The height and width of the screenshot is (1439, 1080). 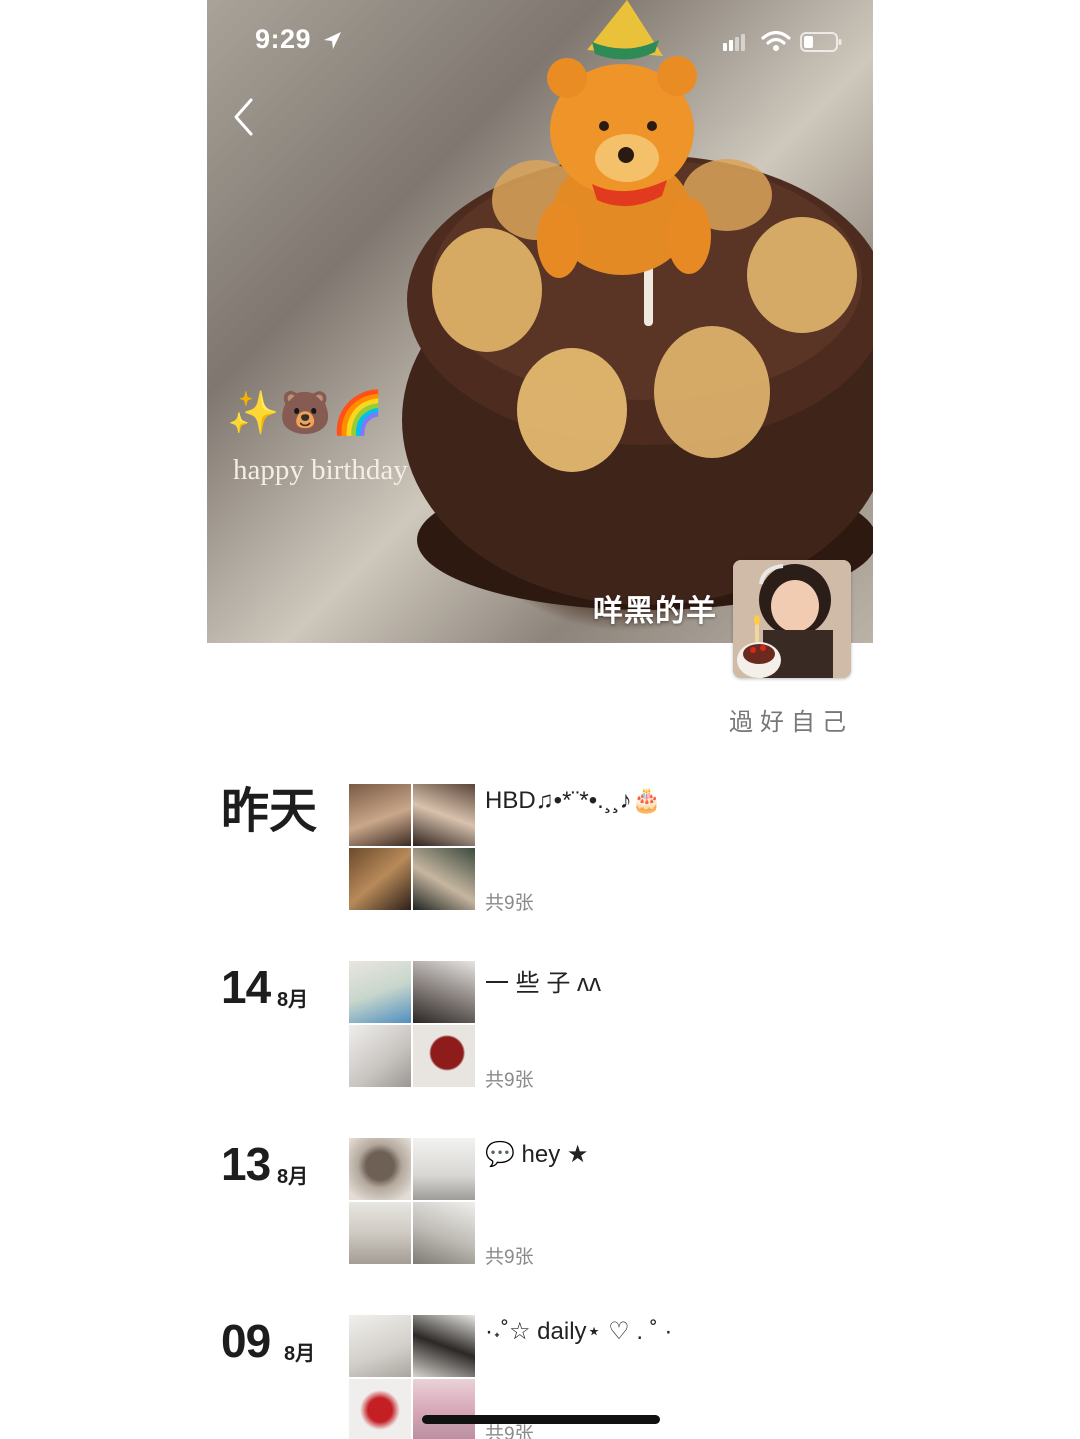 I want to click on status-time: 9:29, so click(x=283, y=39).